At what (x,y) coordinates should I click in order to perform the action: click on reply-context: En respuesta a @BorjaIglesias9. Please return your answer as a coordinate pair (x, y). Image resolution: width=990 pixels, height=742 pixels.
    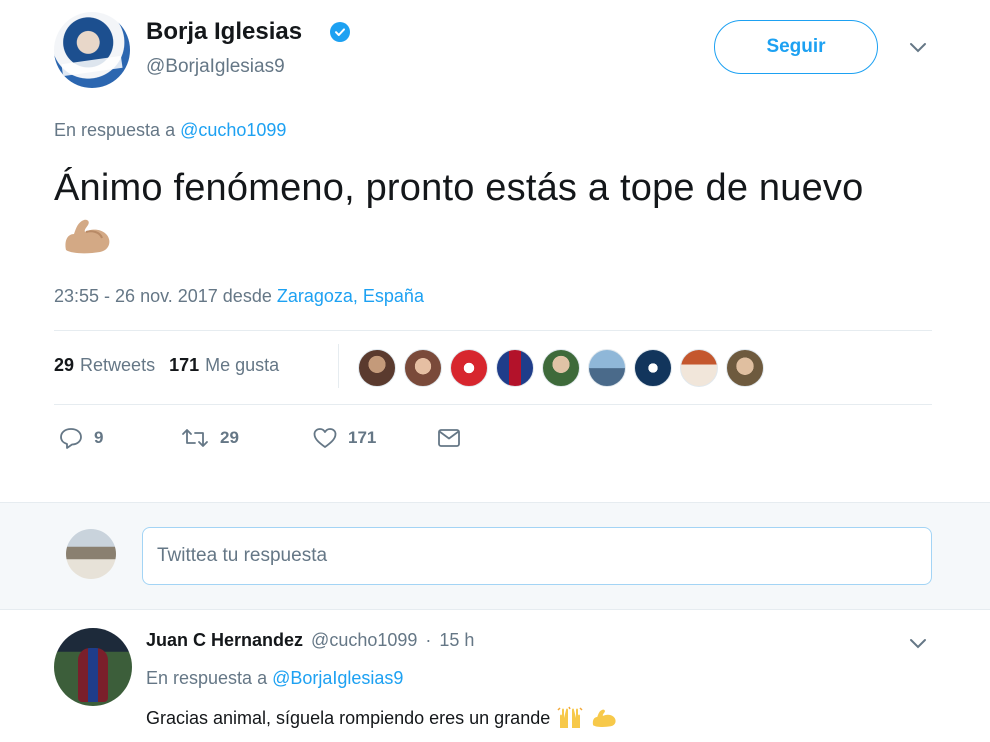
    Looking at the image, I should click on (274, 678).